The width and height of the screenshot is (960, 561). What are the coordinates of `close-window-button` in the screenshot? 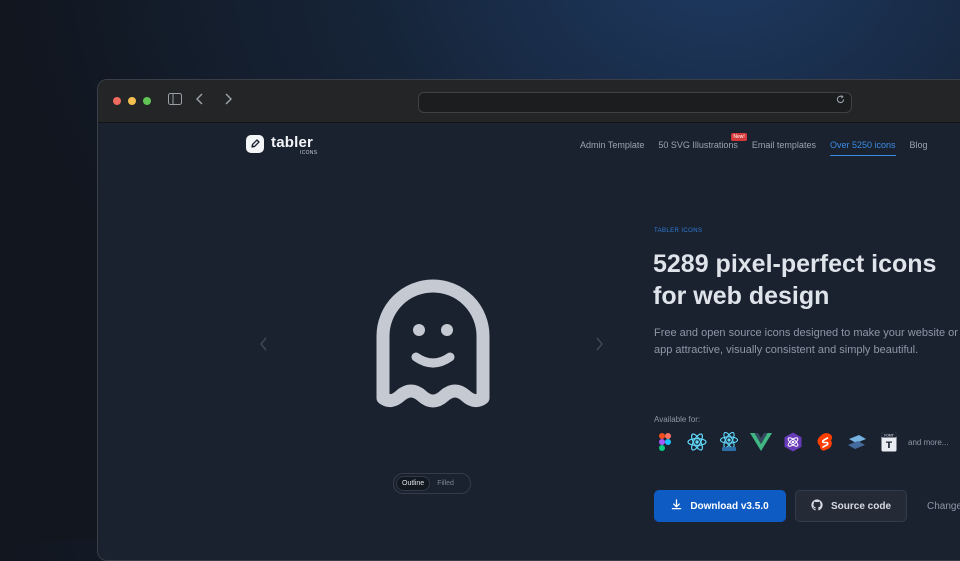 It's located at (117, 101).